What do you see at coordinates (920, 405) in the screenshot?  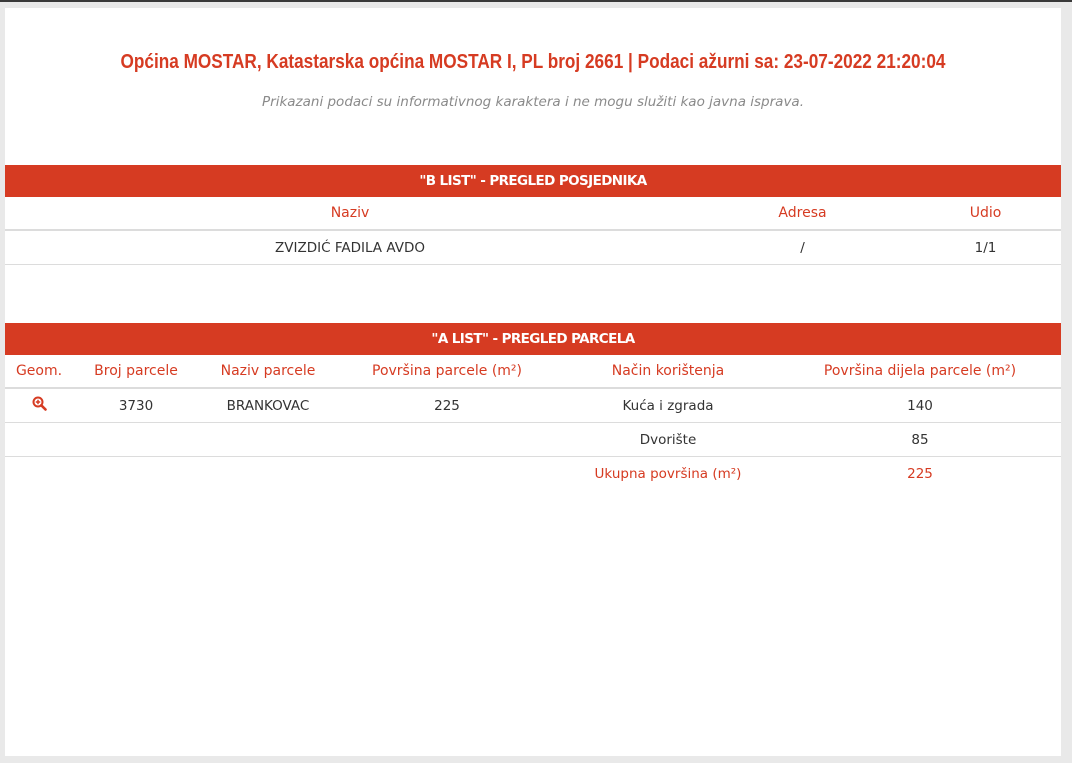 I see `part-area: 140` at bounding box center [920, 405].